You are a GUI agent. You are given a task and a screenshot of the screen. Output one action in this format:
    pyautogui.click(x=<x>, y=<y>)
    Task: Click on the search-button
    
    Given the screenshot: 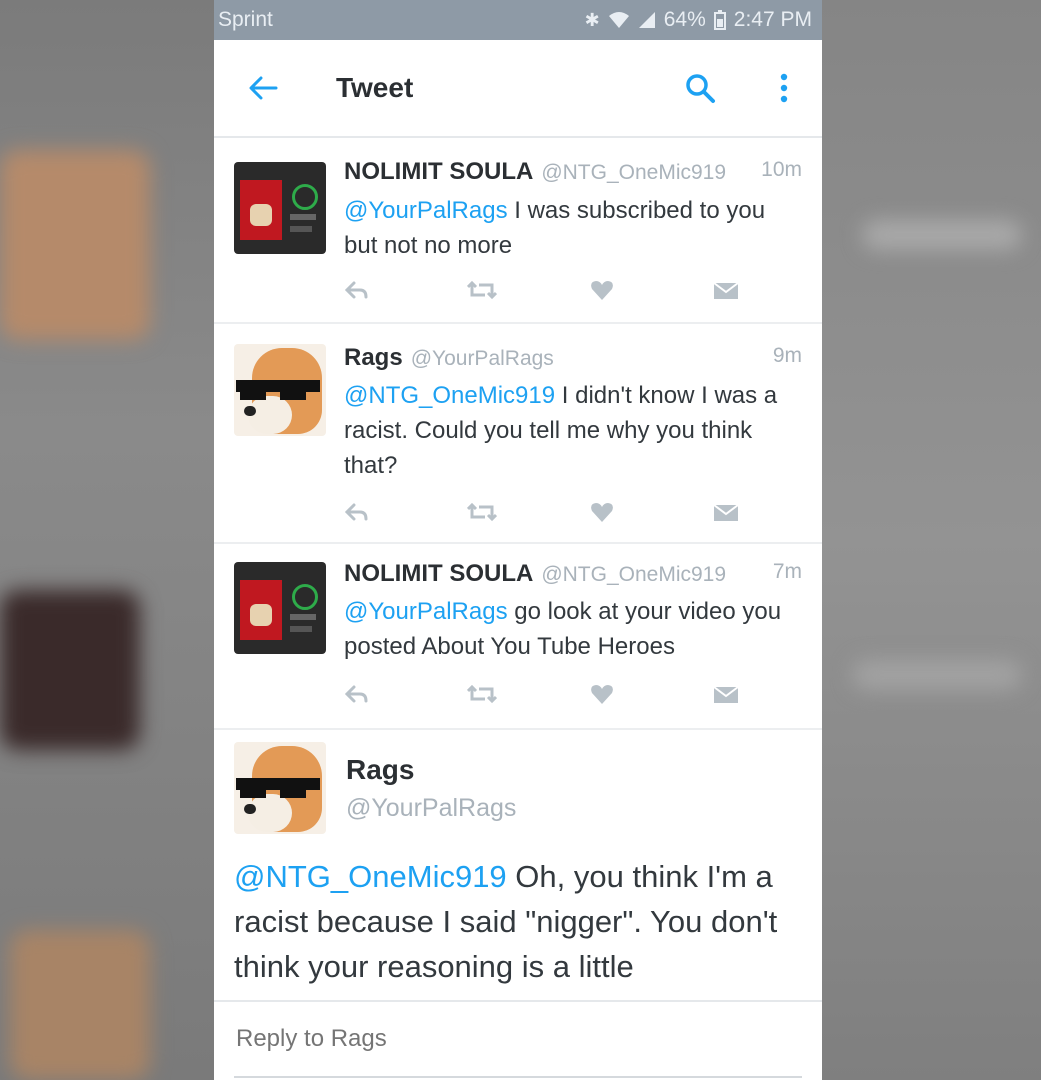 What is the action you would take?
    pyautogui.click(x=700, y=88)
    